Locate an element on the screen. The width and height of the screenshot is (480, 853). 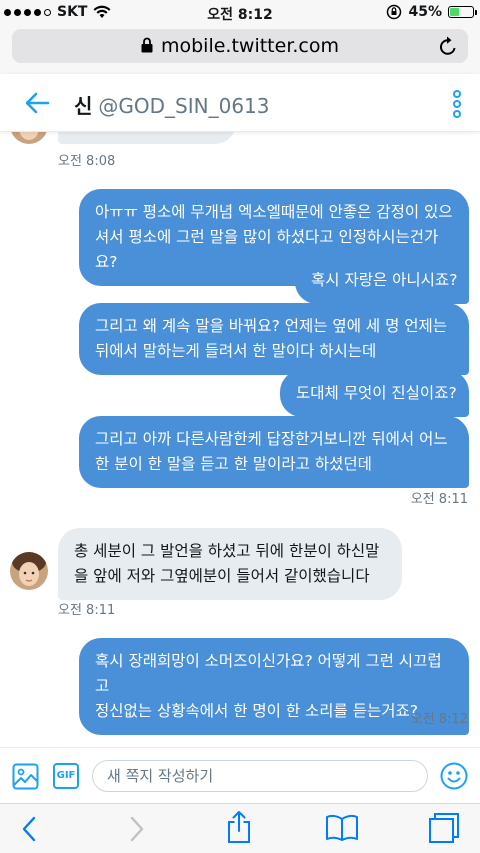
url-bar: mobile.twitter.com is located at coordinates (240, 46).